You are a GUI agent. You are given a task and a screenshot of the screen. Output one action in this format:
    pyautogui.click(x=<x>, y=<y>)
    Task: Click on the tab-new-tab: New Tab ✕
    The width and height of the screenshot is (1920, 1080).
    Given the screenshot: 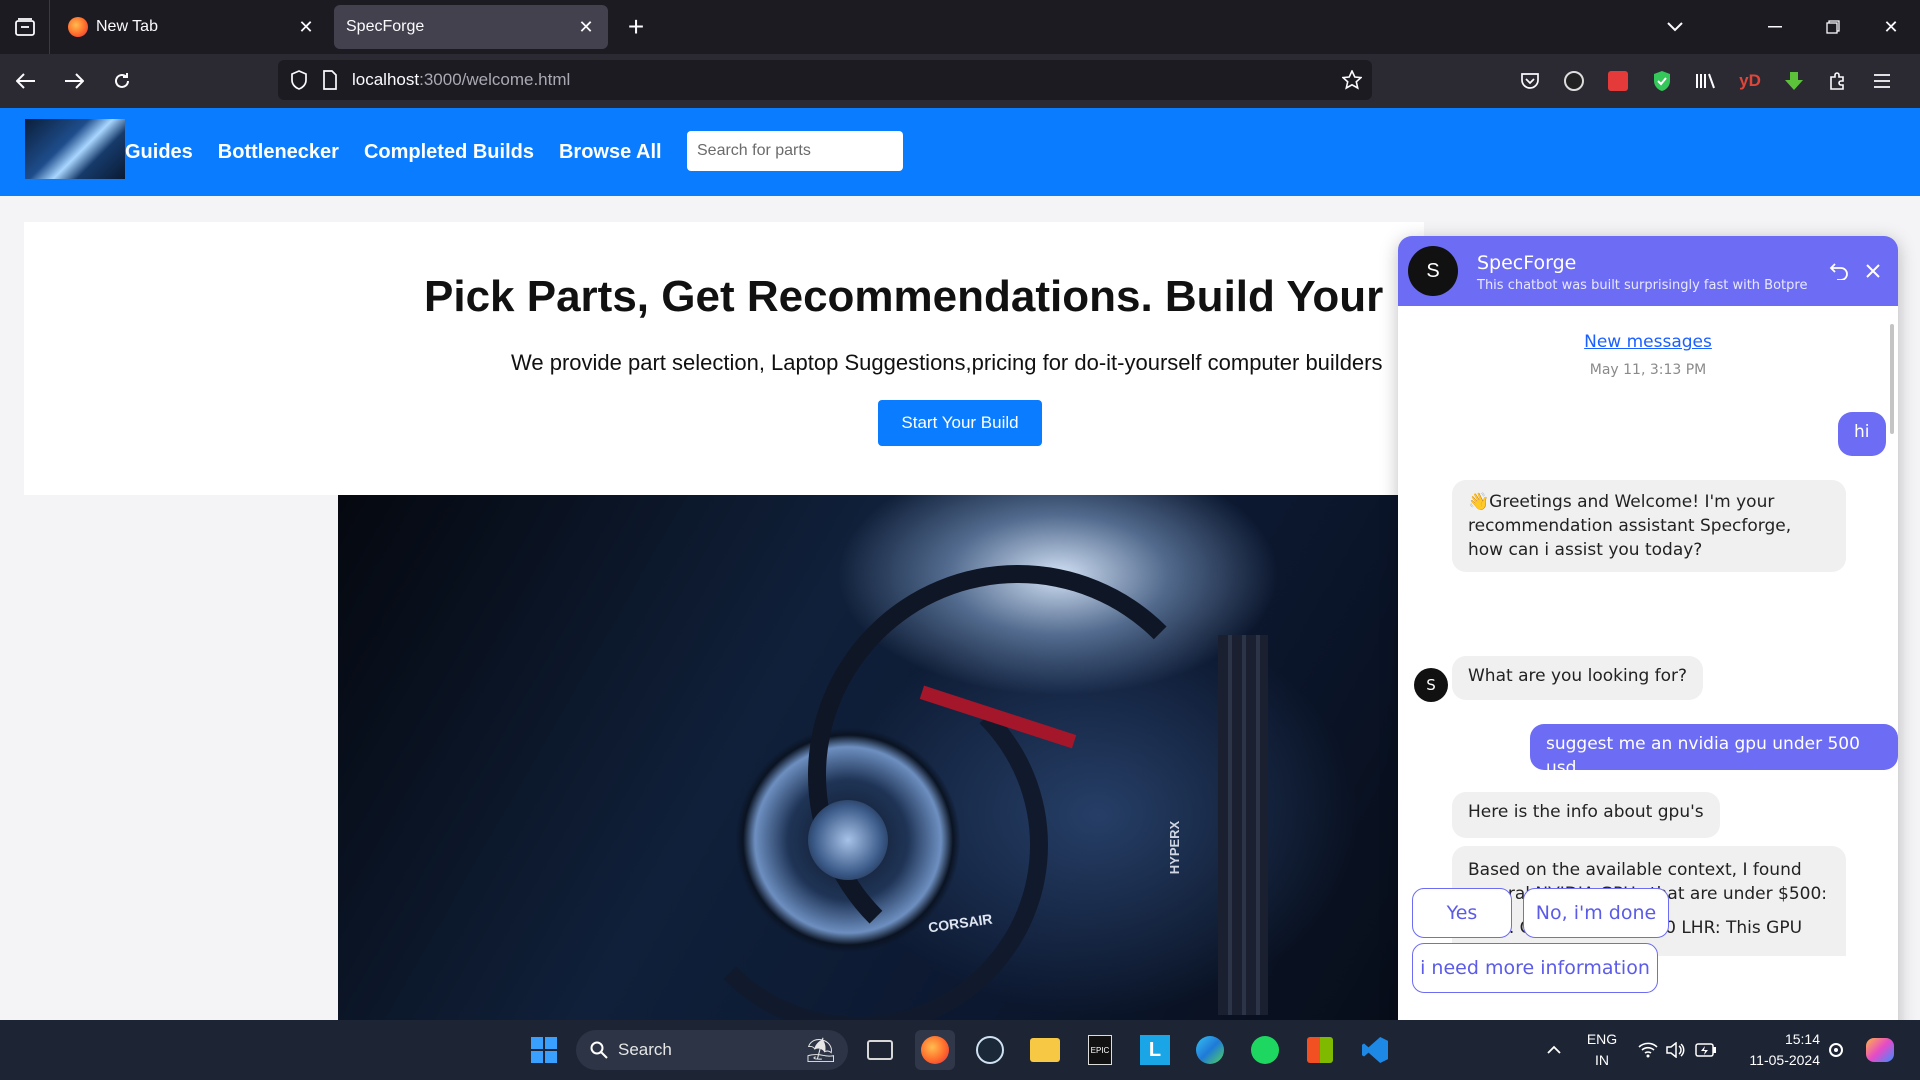 What is the action you would take?
    pyautogui.click(x=192, y=27)
    